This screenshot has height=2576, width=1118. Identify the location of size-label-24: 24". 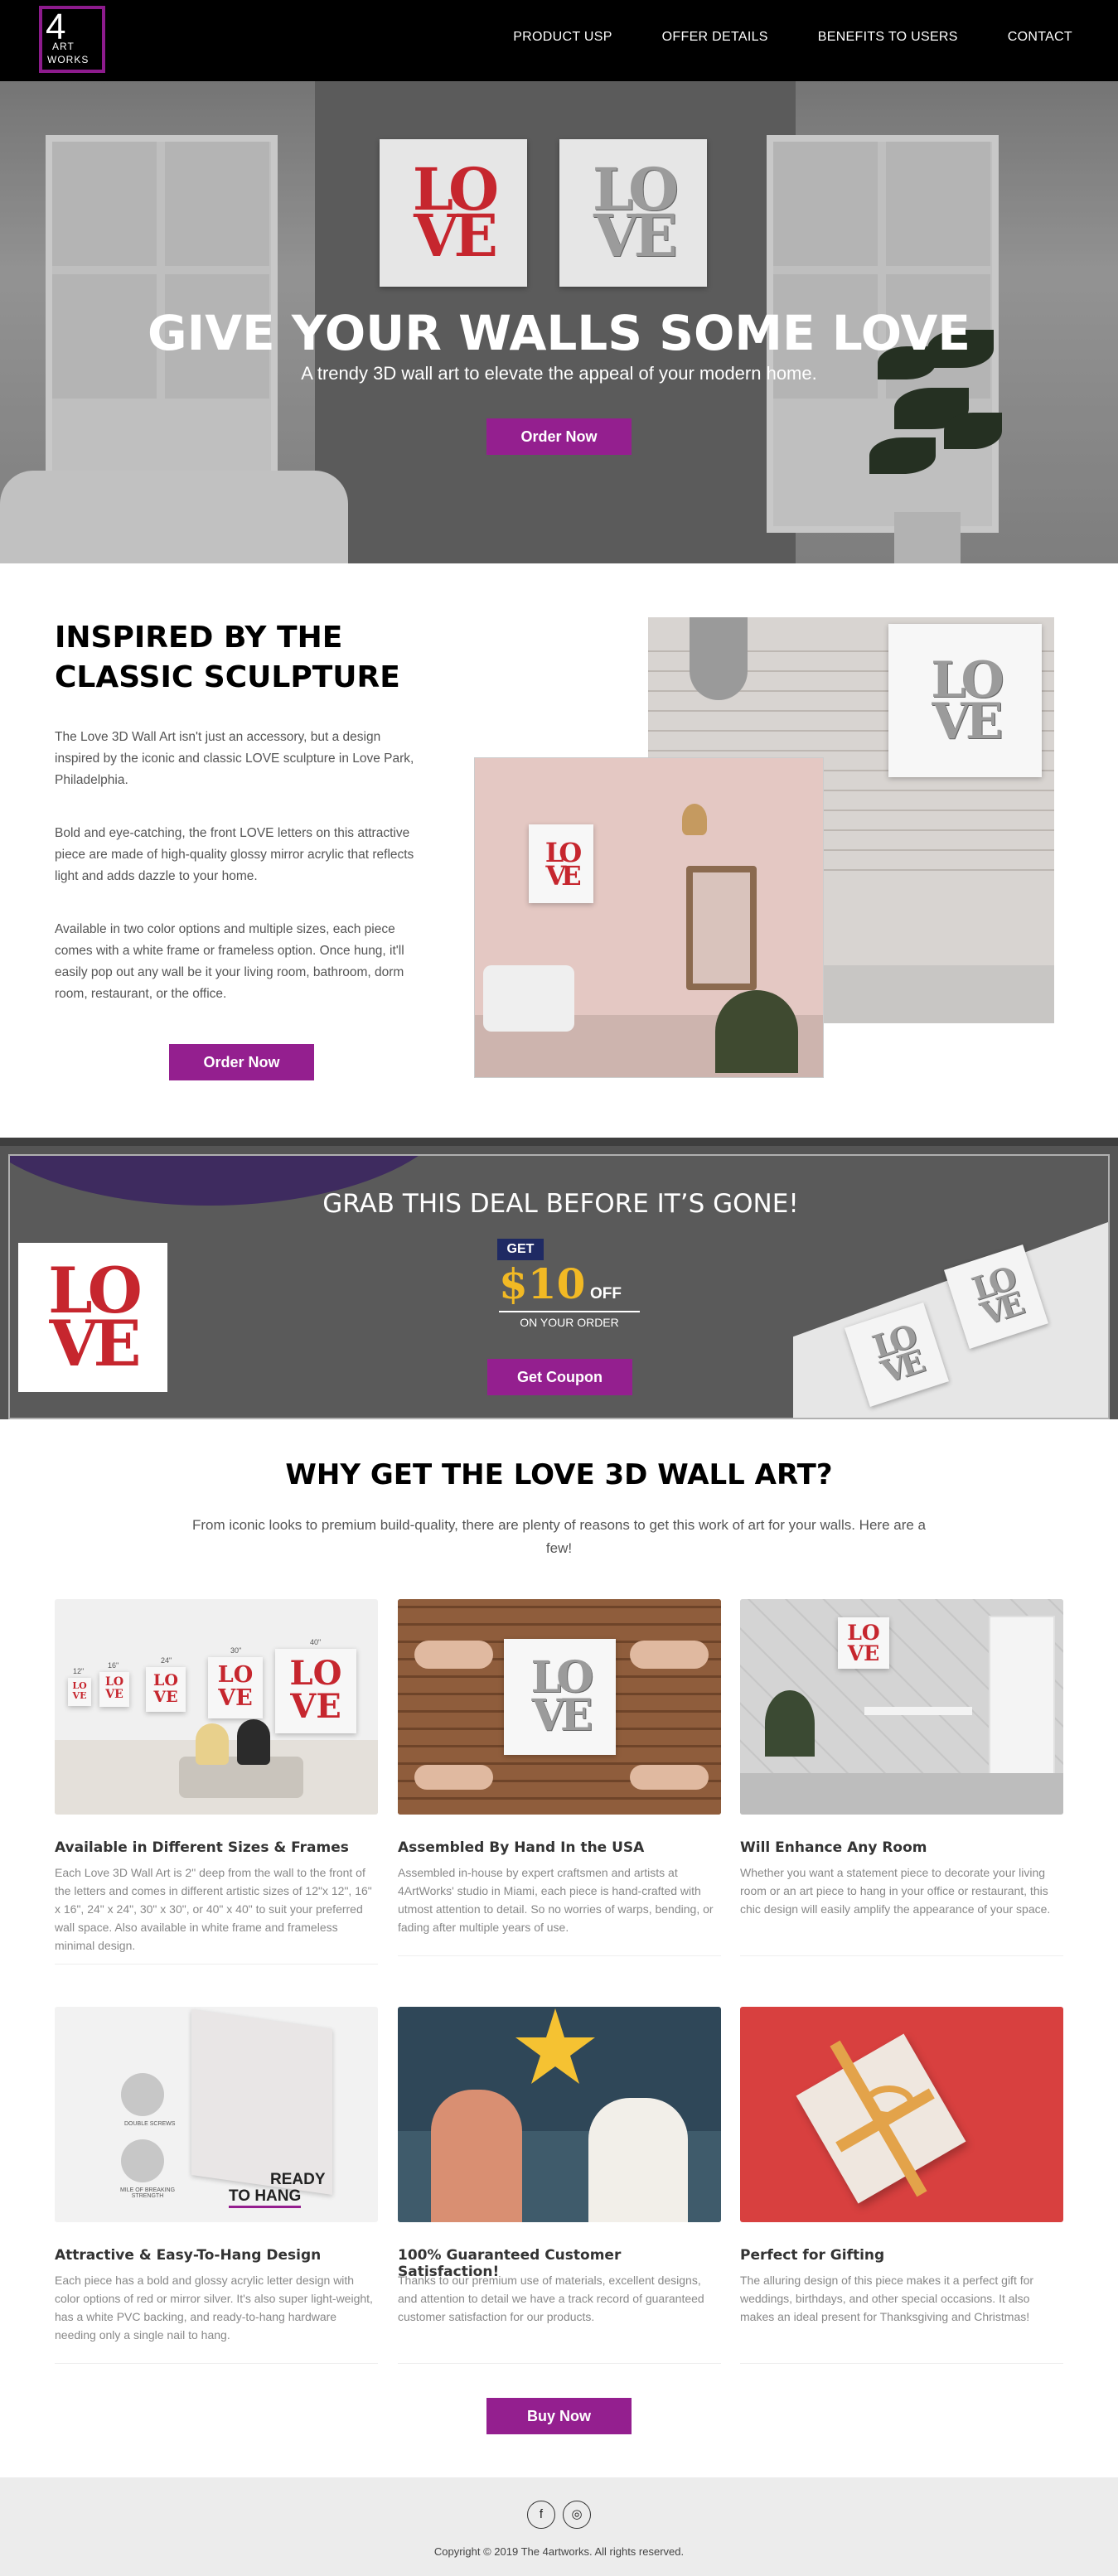
(167, 1660).